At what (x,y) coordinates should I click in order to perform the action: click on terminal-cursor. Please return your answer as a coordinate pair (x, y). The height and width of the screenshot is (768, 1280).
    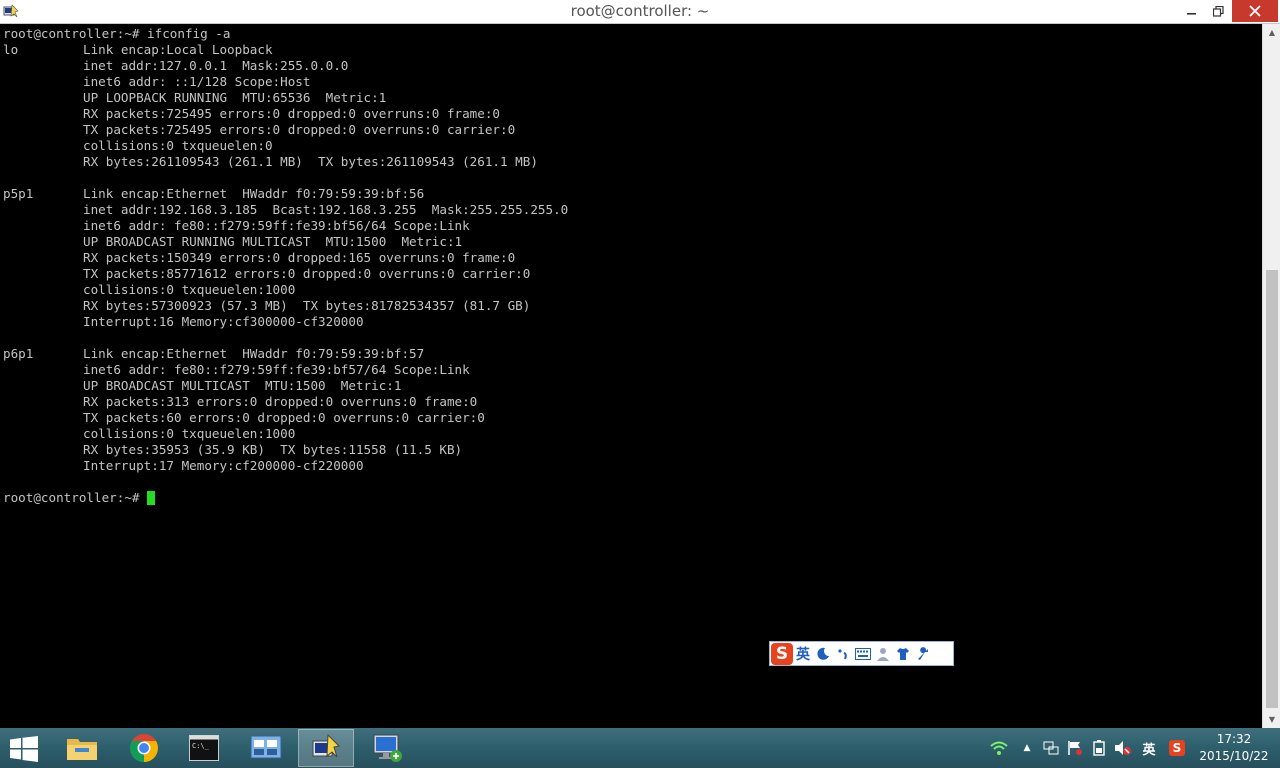
    Looking at the image, I should click on (151, 498).